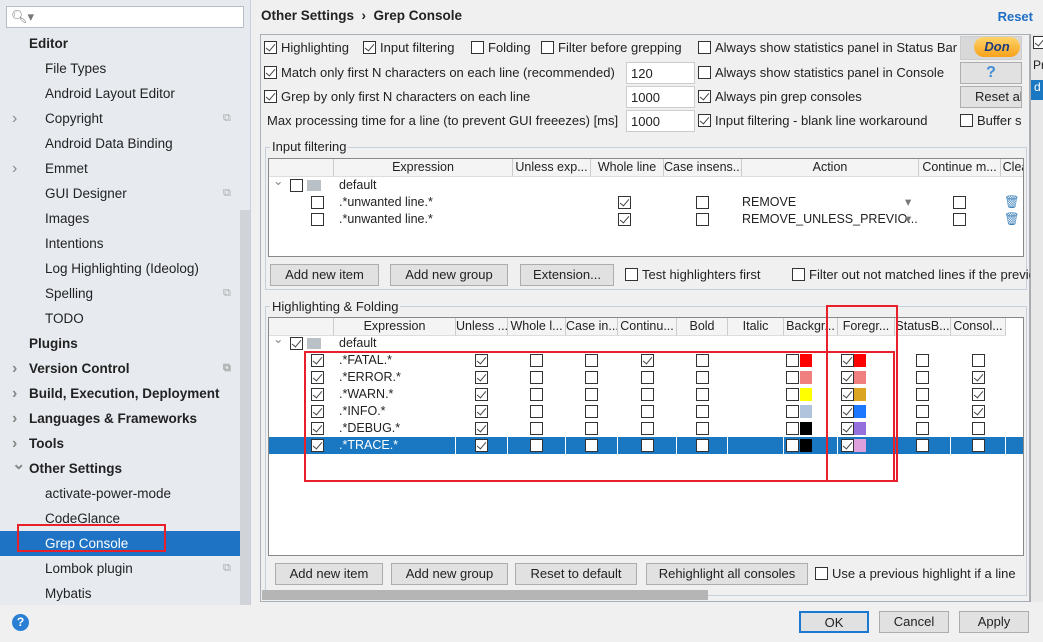 The image size is (1043, 642). Describe the element at coordinates (834, 622) in the screenshot. I see `ok-button: OK` at that location.